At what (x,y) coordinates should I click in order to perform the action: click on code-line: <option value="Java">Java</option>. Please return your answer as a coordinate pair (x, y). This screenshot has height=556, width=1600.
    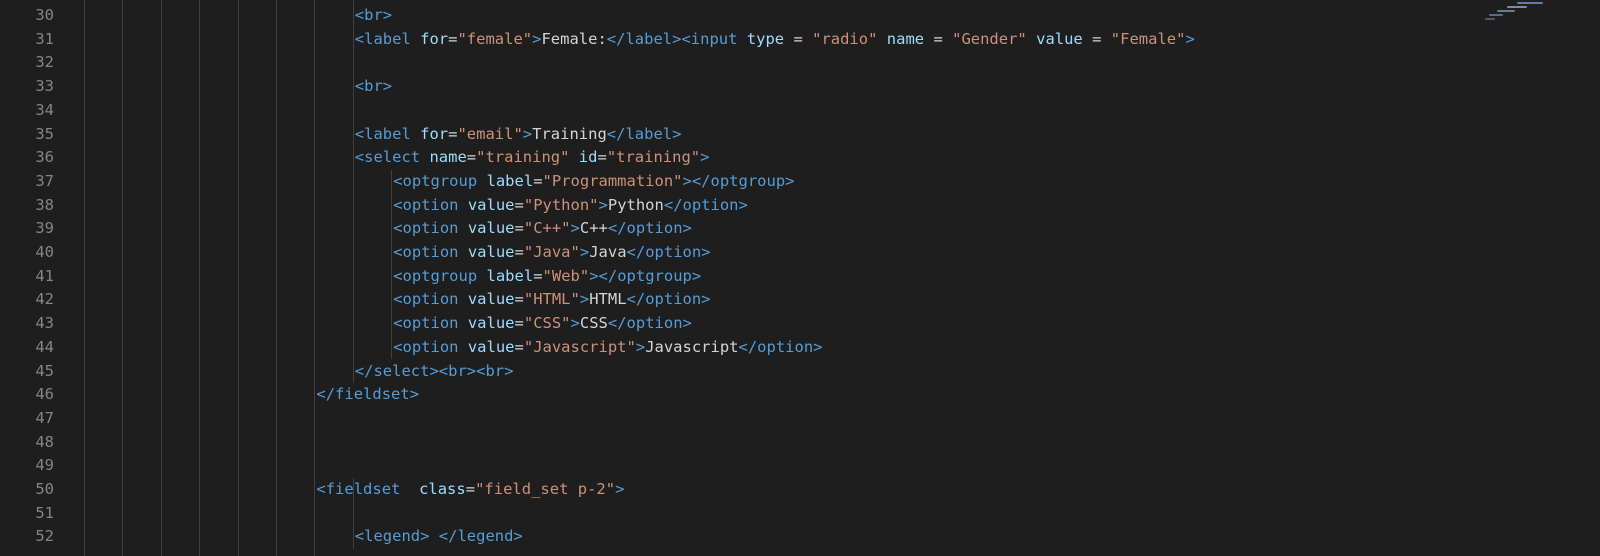
    Looking at the image, I should click on (551, 253).